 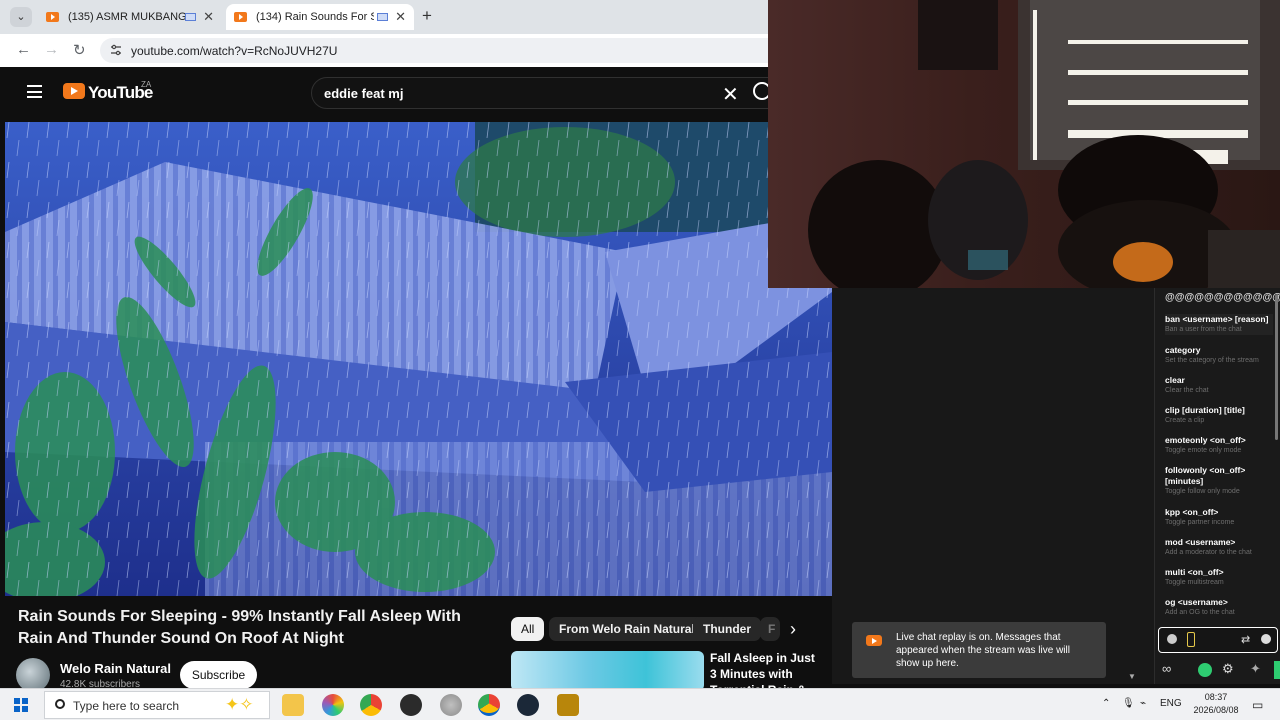 What do you see at coordinates (116, 50) in the screenshot?
I see `site-settings-icon` at bounding box center [116, 50].